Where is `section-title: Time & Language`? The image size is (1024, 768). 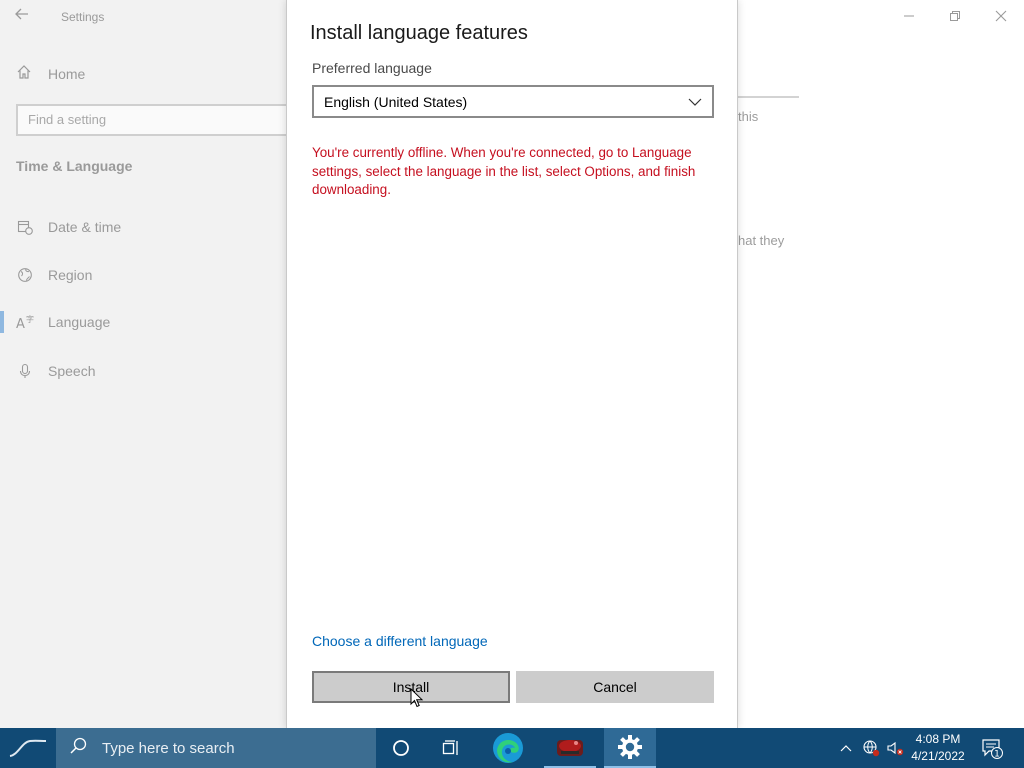
section-title: Time & Language is located at coordinates (74, 166).